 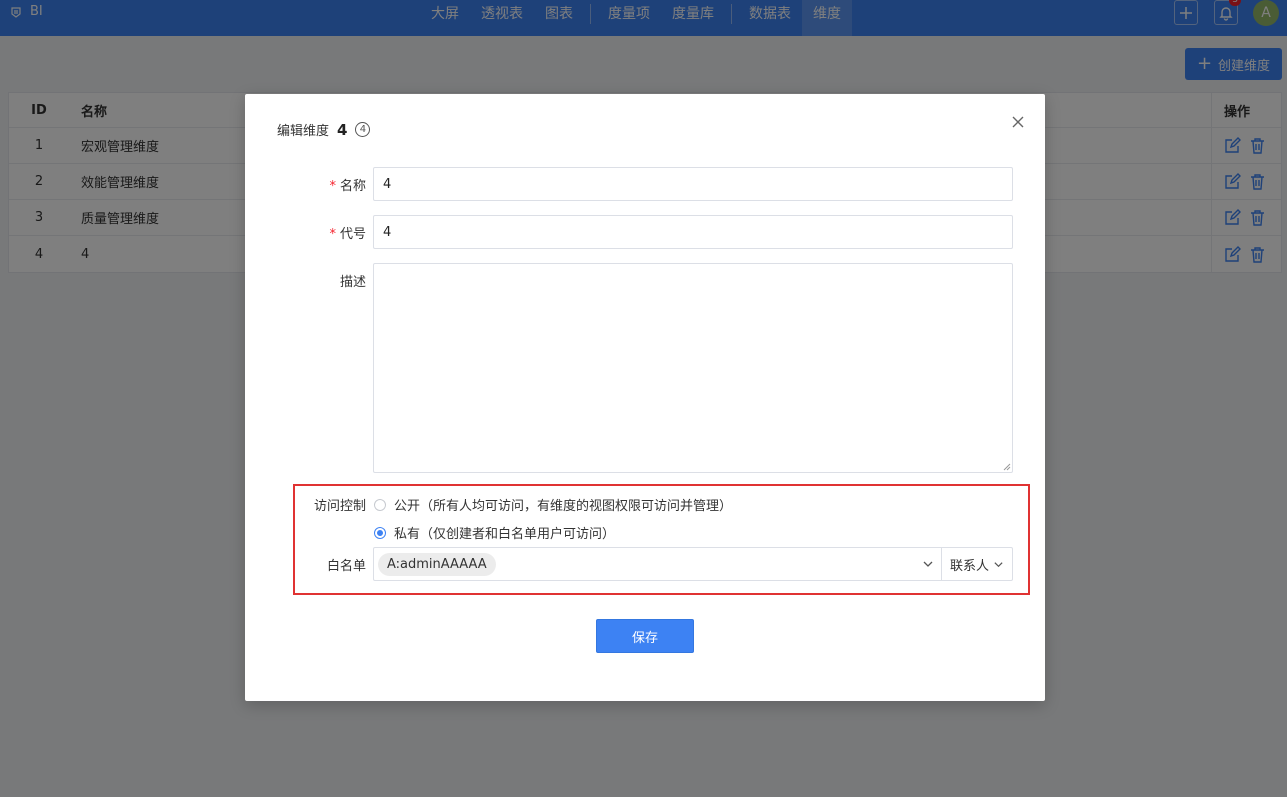 I want to click on whitelist-select: A:adminAAAAA 联系人, so click(x=693, y=564).